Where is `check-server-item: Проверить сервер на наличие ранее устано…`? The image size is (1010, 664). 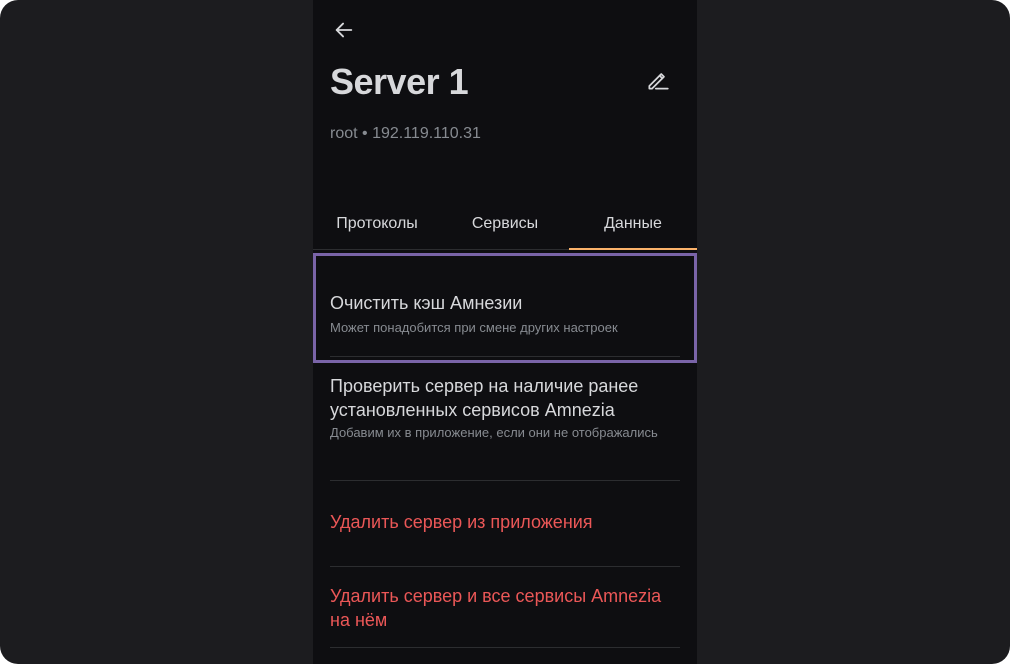 check-server-item: Проверить сервер на наличие ранее устано… is located at coordinates (505, 407).